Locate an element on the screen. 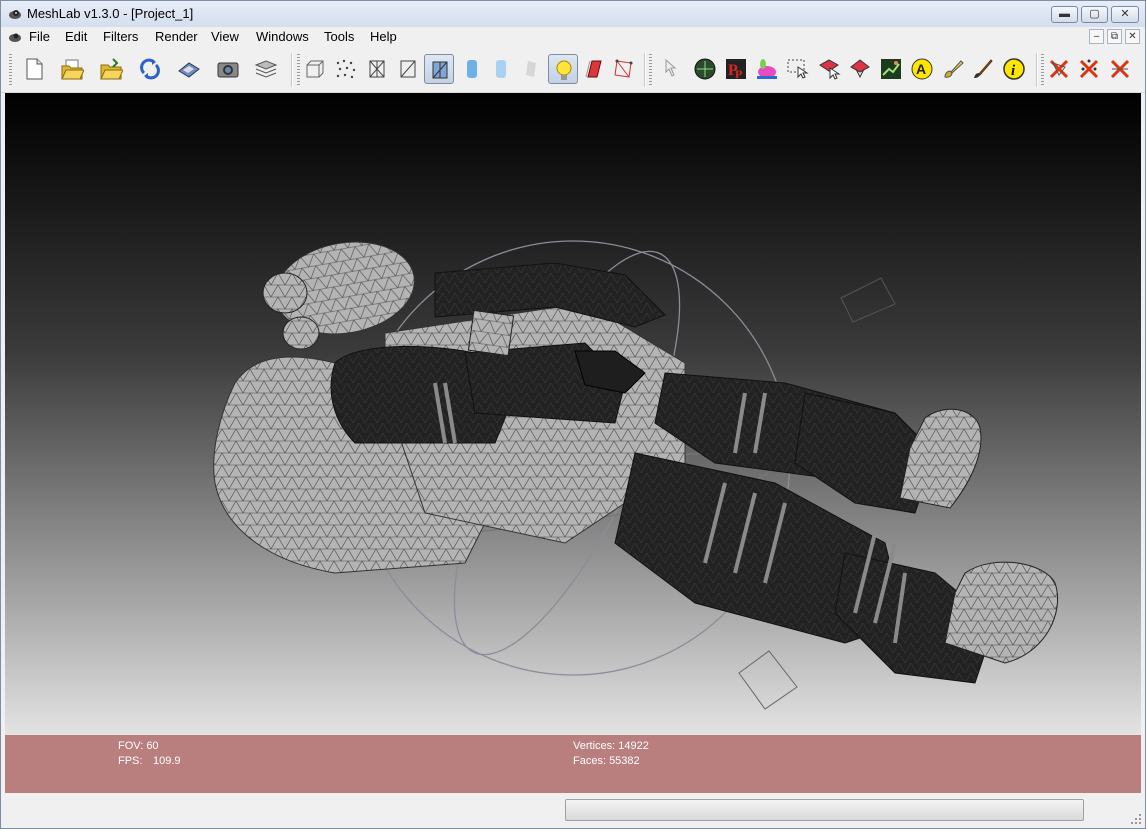 The width and height of the screenshot is (1146, 829). resize-grip-icon is located at coordinates (1136, 819).